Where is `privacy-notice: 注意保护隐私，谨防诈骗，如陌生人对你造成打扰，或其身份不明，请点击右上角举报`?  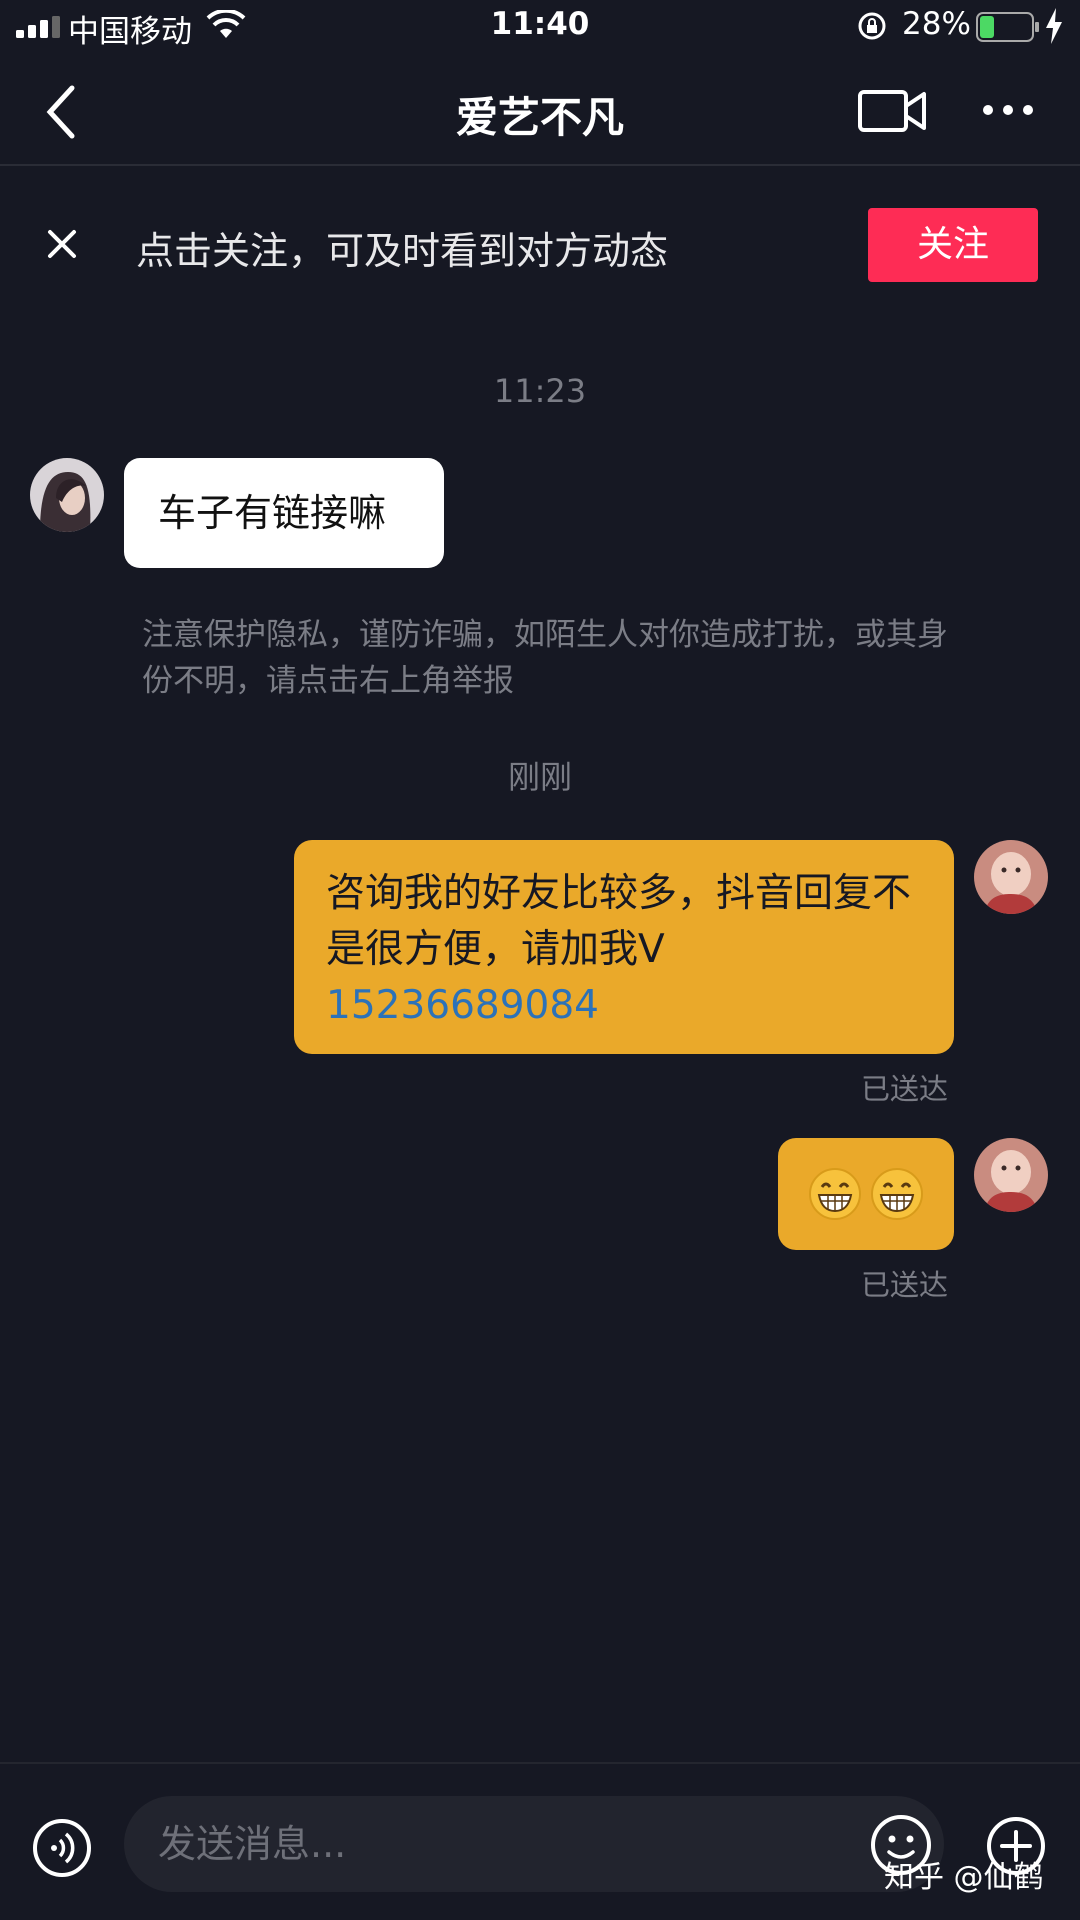
privacy-notice: 注意保护隐私，谨防诈骗，如陌生人对你造成打扰，或其身份不明，请点击右上角举报 is located at coordinates (545, 658).